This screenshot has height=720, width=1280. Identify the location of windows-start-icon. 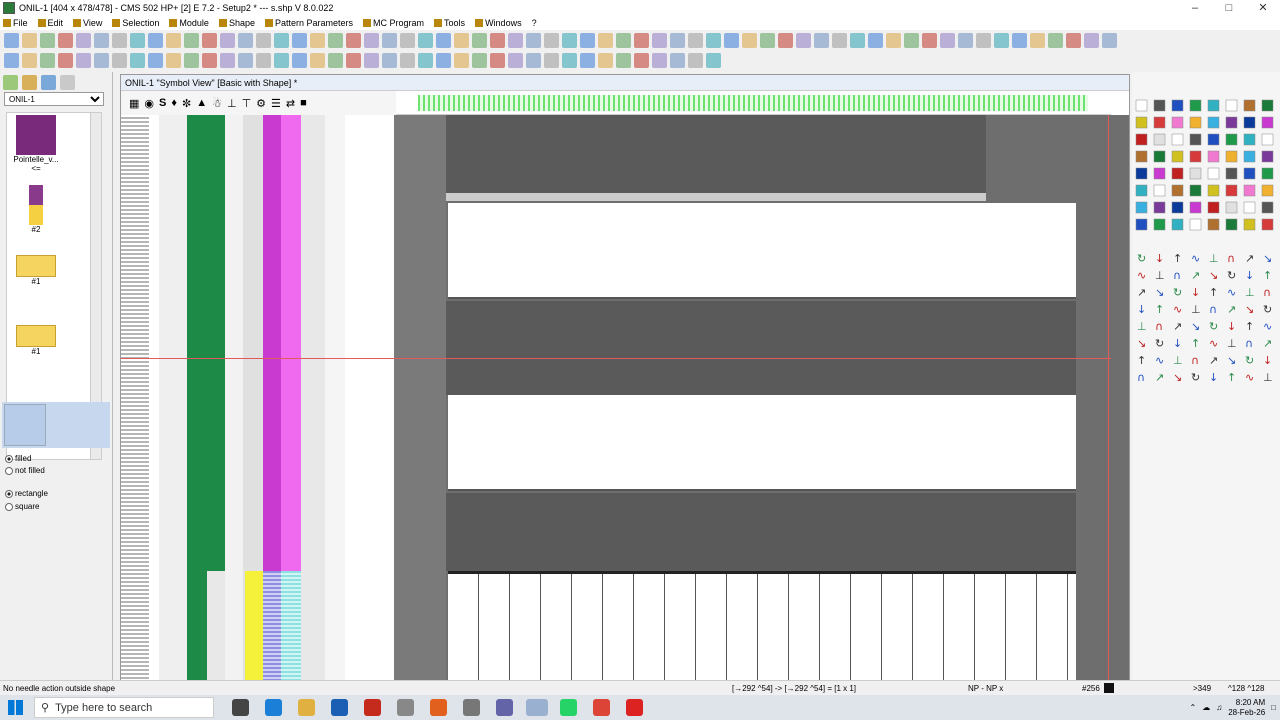
(15, 707).